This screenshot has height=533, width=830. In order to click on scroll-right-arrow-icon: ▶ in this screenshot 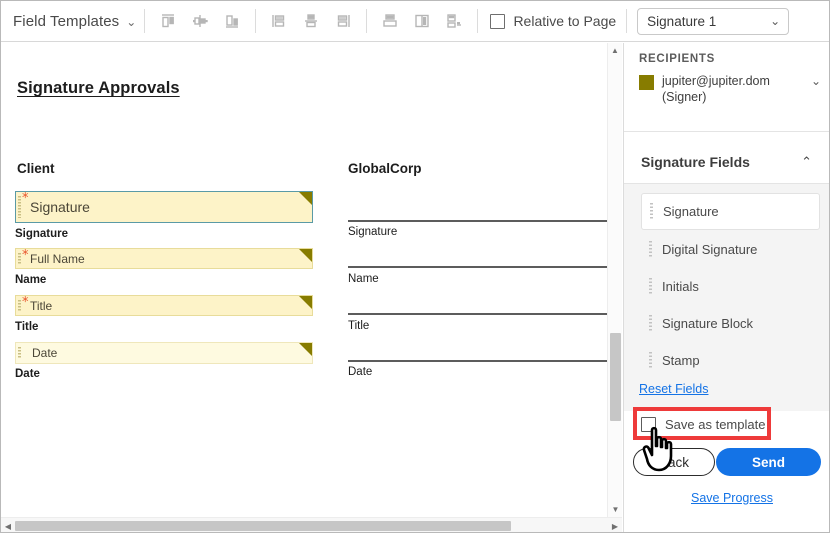, I will do `click(615, 525)`.